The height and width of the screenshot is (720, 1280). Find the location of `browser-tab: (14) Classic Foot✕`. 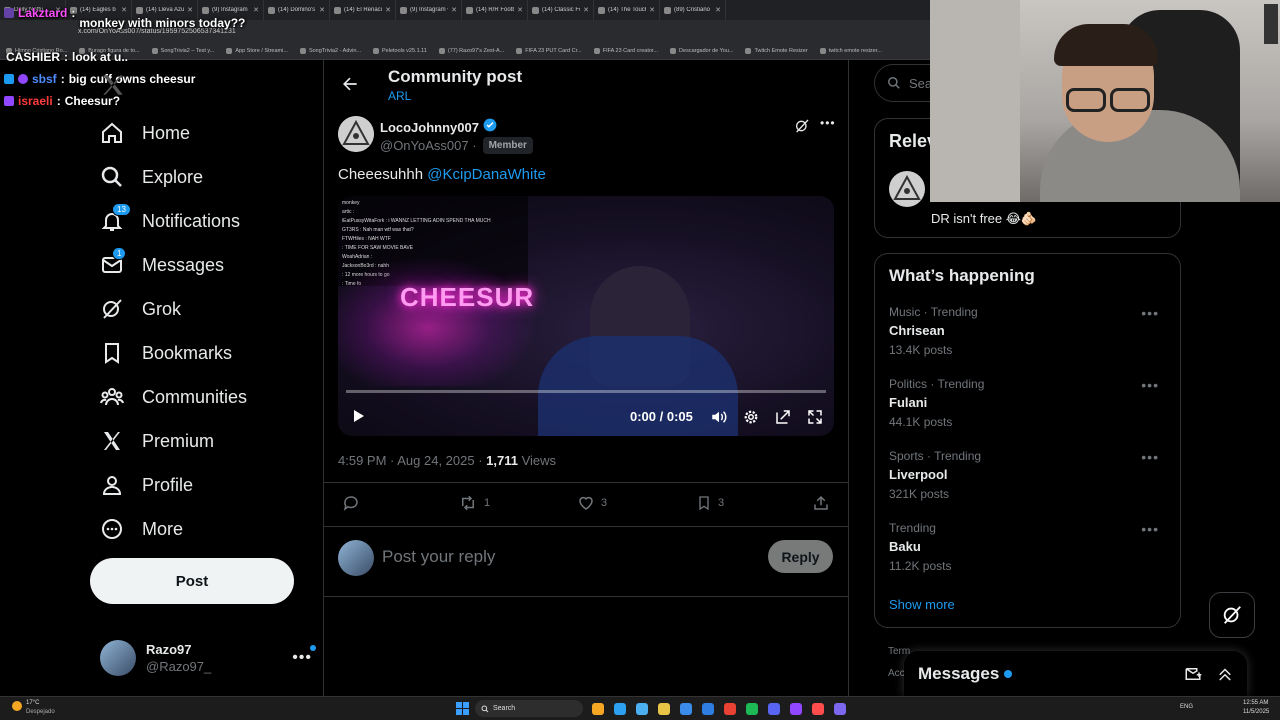

browser-tab: (14) Classic Foot✕ is located at coordinates (561, 10).